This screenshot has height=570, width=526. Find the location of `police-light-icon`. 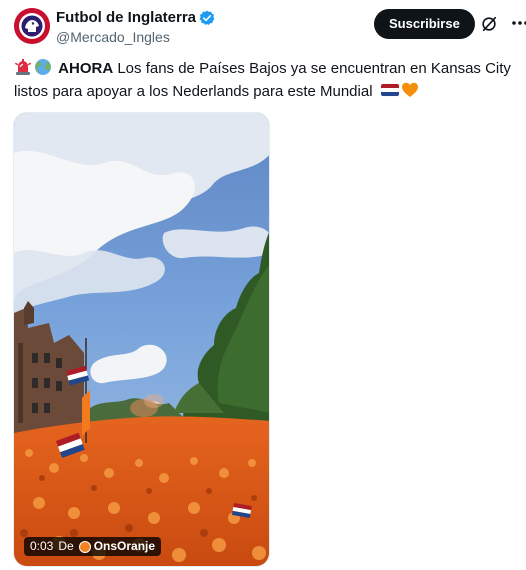

police-light-icon is located at coordinates (23, 67).